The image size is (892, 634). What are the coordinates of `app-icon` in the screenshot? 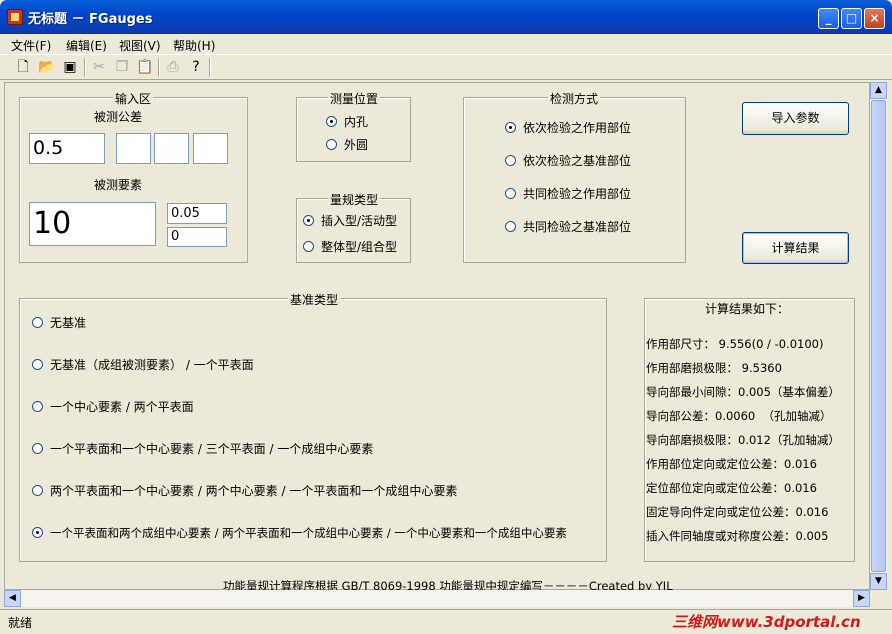 It's located at (15, 17).